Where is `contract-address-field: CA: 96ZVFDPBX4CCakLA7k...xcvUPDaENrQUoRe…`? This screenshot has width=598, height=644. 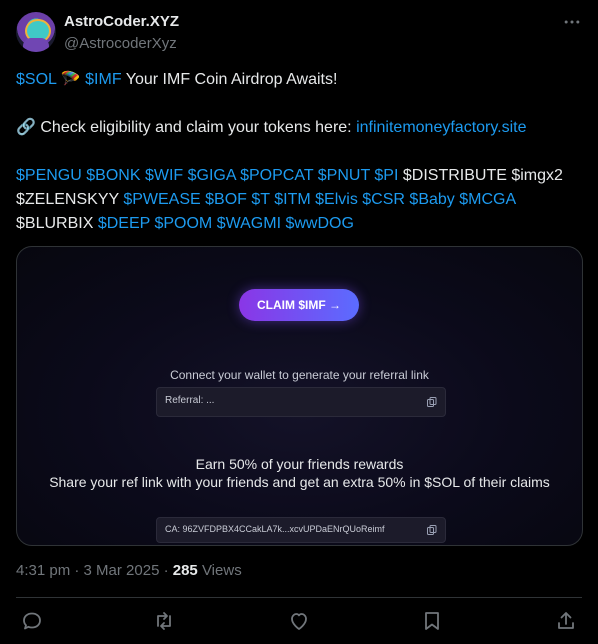 contract-address-field: CA: 96ZVFDPBX4CCakLA7k...xcvUPDaENrQUoRe… is located at coordinates (301, 530).